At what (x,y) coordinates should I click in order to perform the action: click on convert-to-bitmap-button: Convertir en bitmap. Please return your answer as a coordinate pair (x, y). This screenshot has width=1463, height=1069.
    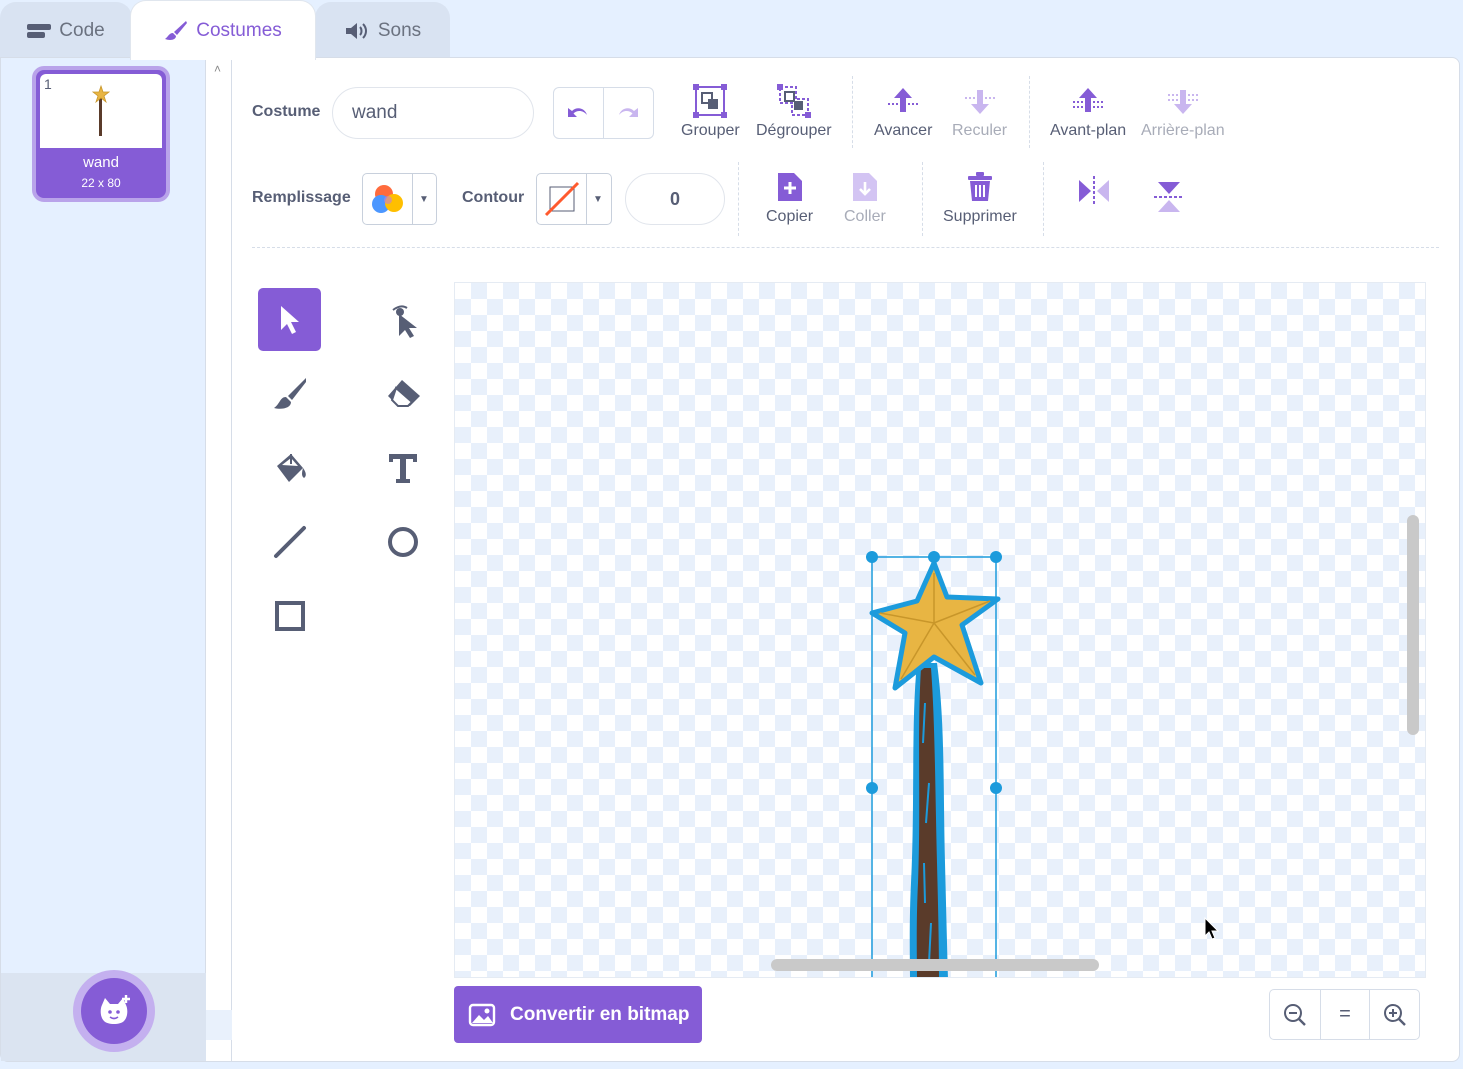
    Looking at the image, I should click on (578, 1014).